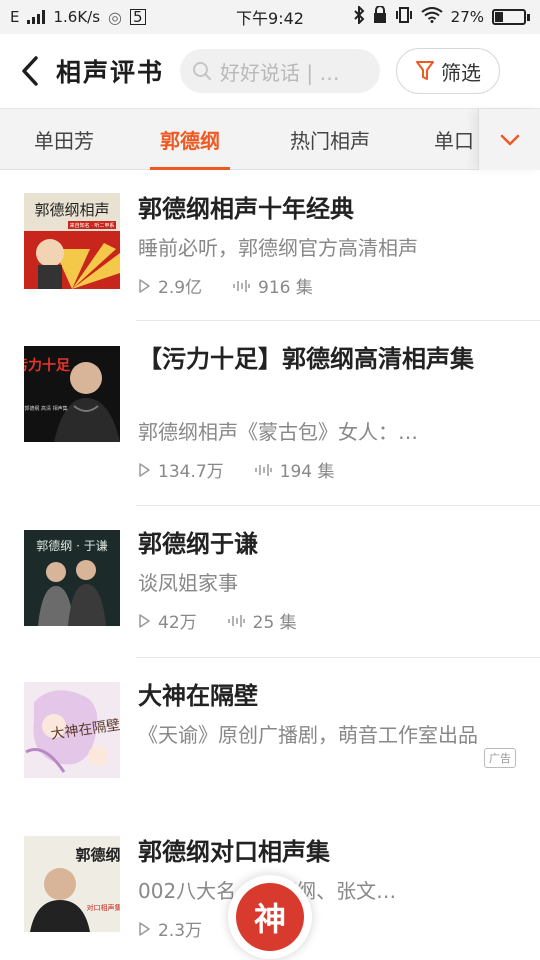 The height and width of the screenshot is (960, 540). Describe the element at coordinates (500, 758) in the screenshot. I see `ad-badge: 广告` at that location.